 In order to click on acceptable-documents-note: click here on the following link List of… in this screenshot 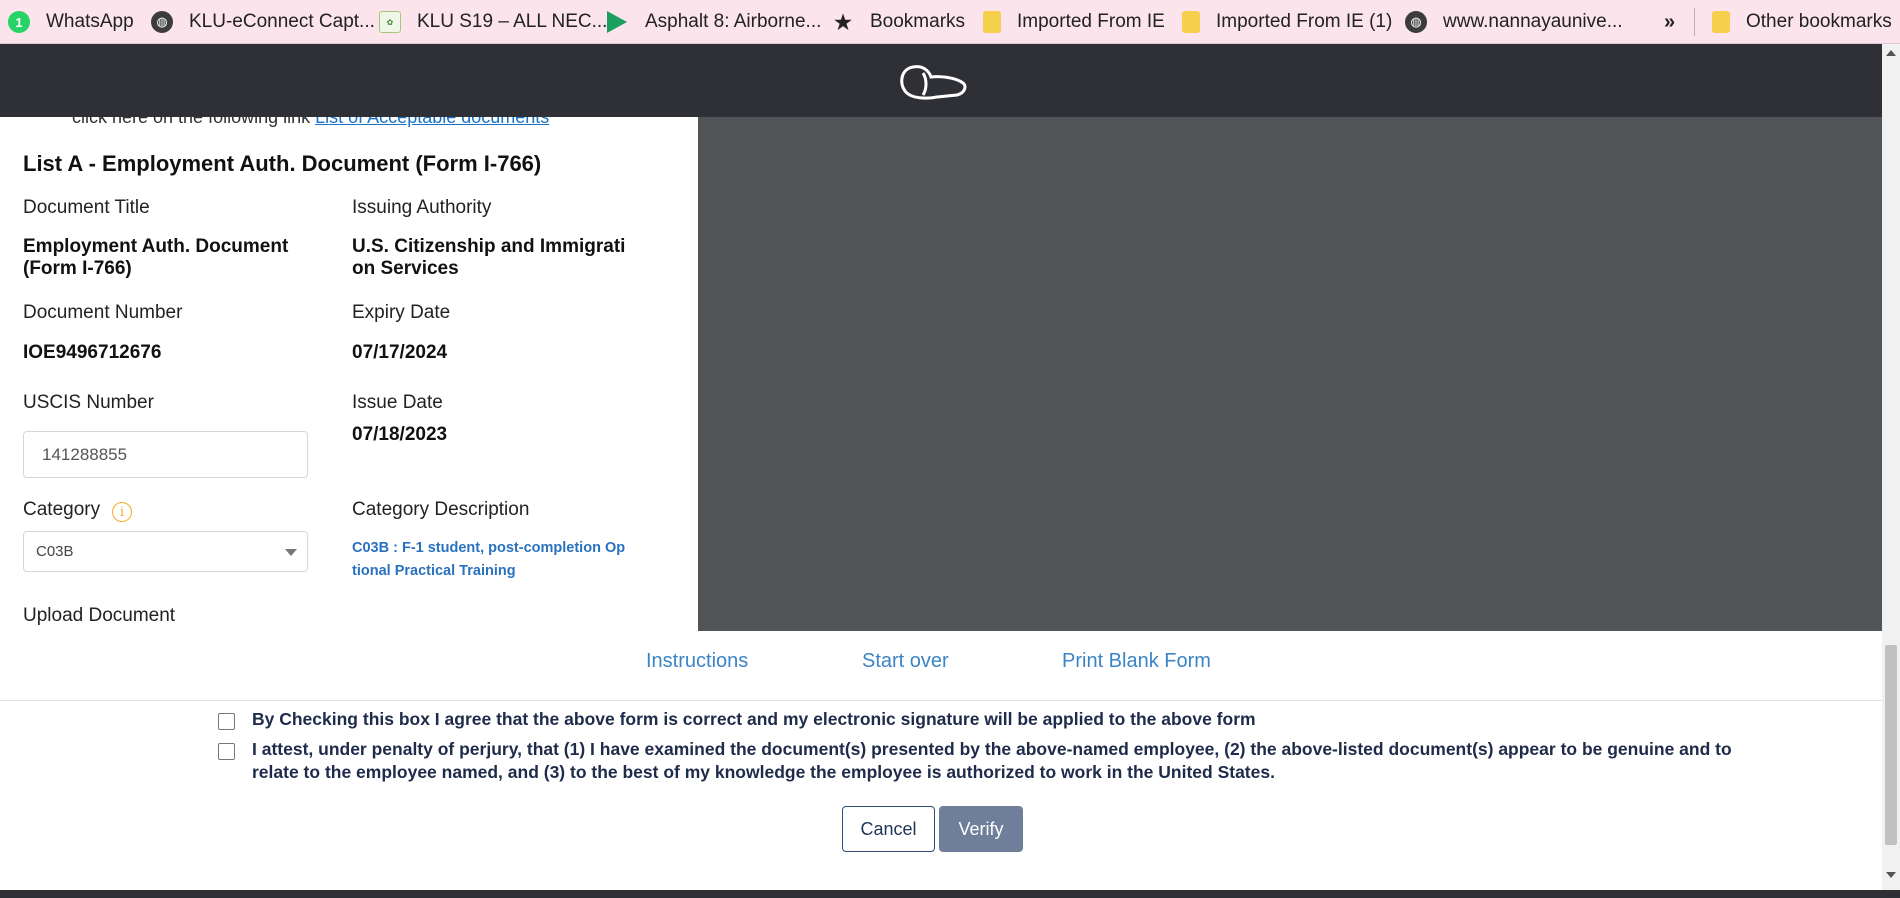, I will do `click(310, 122)`.